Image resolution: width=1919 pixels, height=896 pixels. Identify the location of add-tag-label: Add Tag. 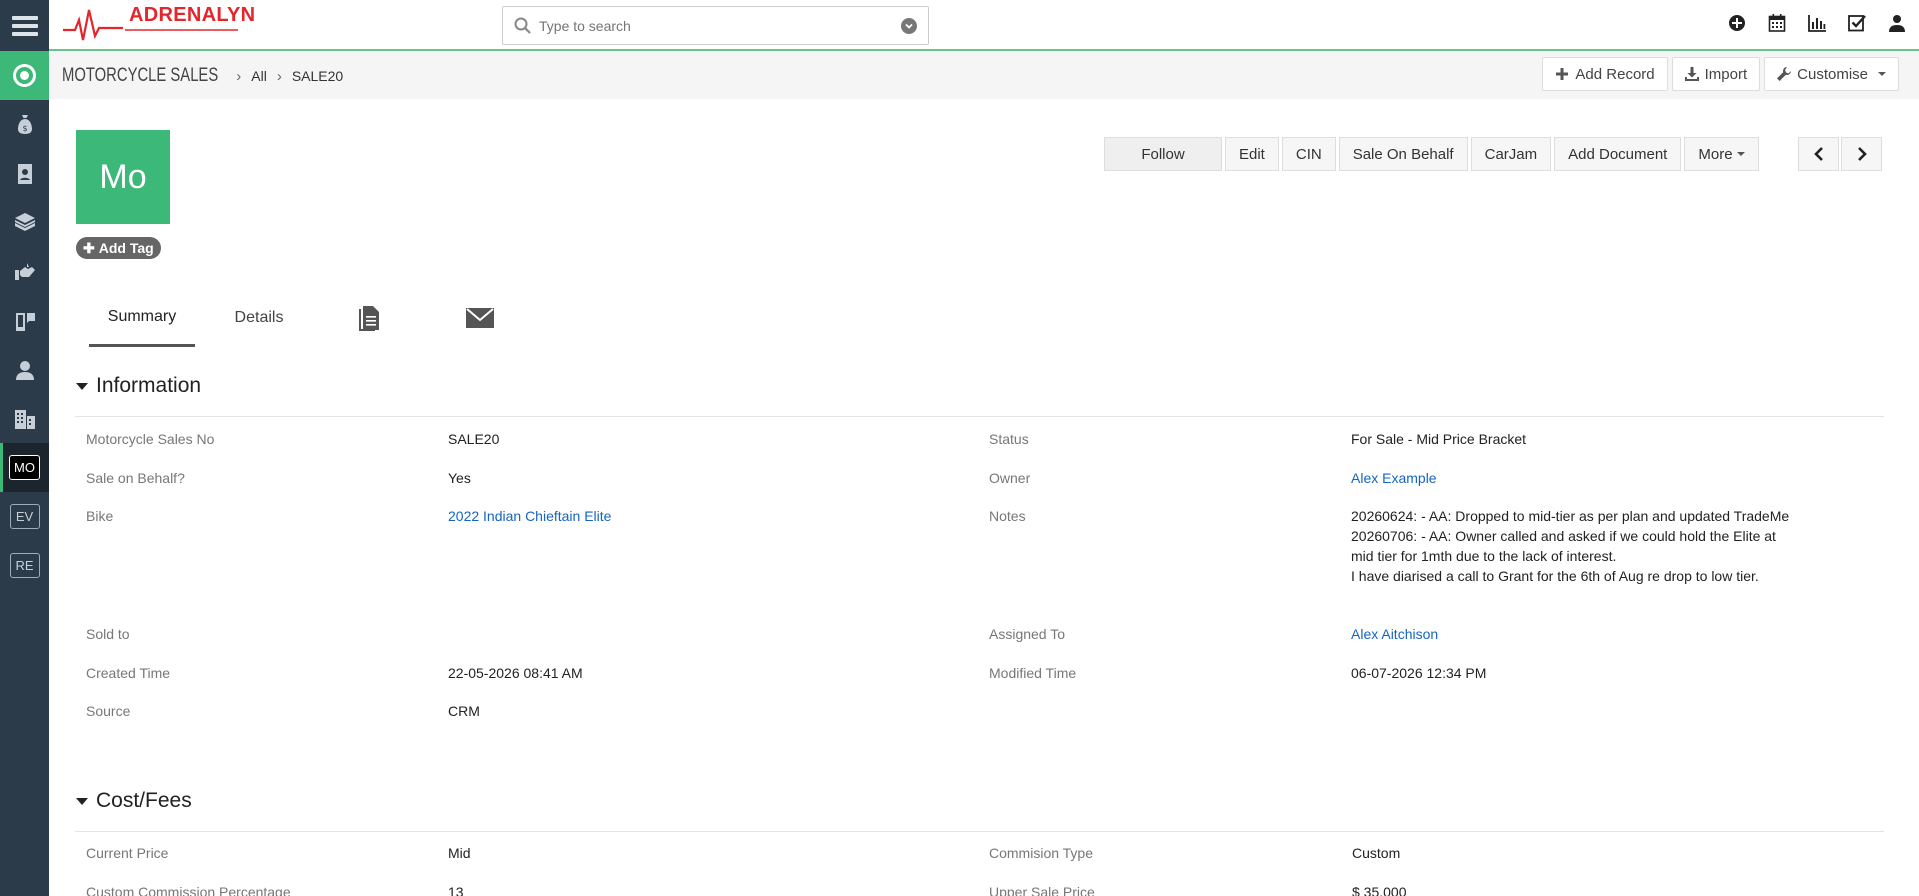
(126, 248).